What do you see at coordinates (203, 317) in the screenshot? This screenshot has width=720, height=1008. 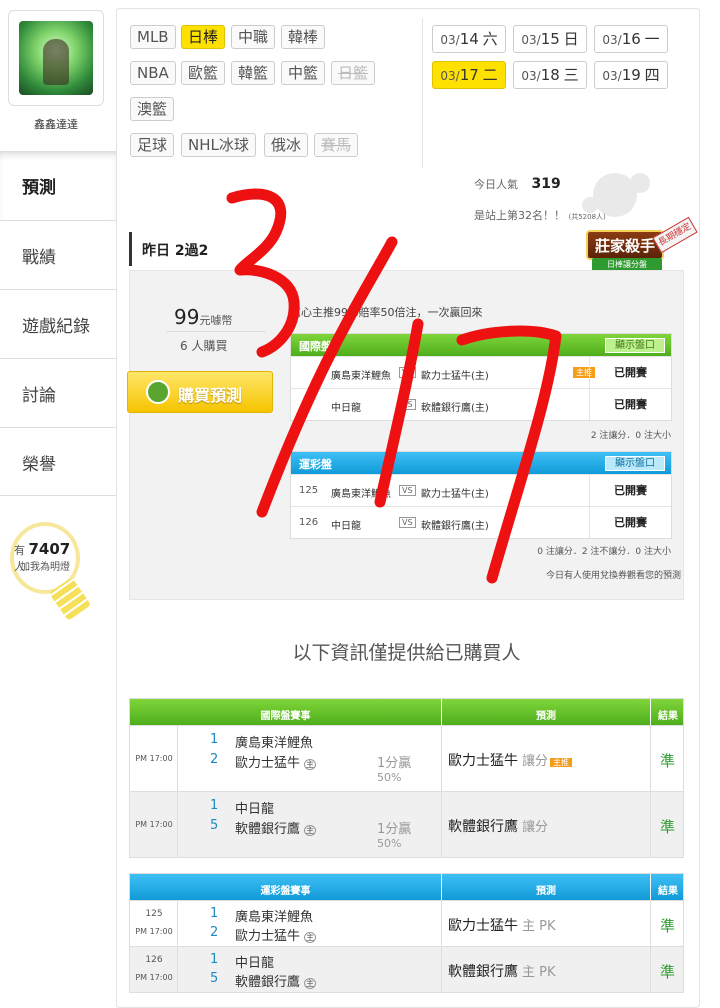 I see `price: 99元噱幣` at bounding box center [203, 317].